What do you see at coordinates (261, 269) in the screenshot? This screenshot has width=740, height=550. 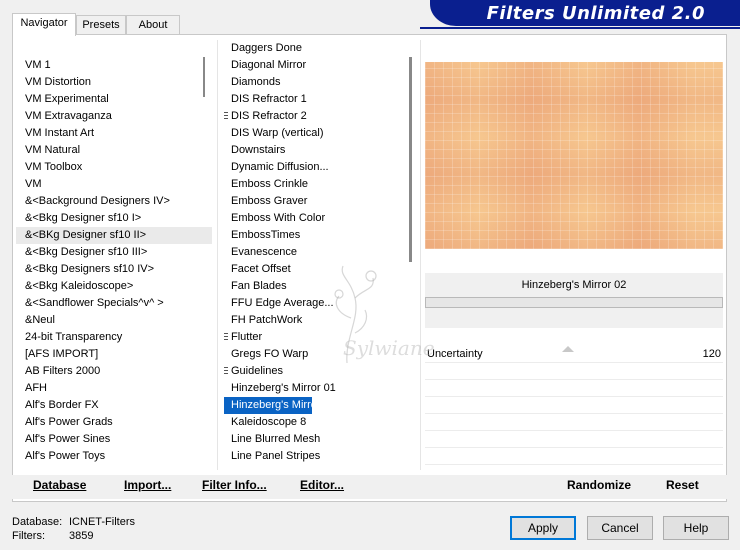 I see `list-item-label: Facet Offset` at bounding box center [261, 269].